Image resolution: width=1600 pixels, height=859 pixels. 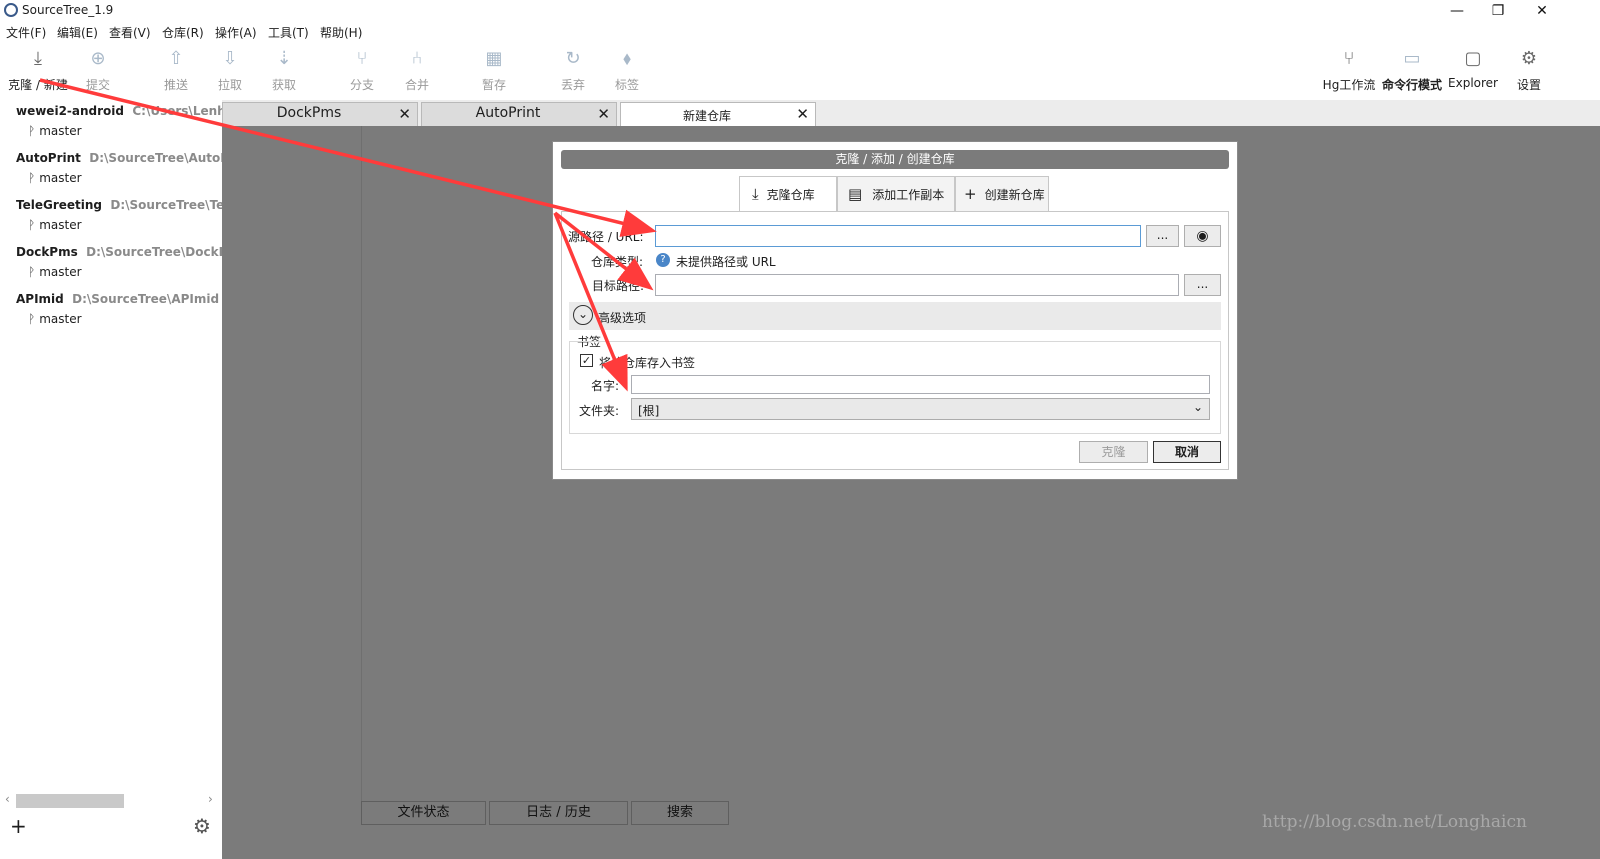 What do you see at coordinates (98, 72) in the screenshot?
I see `commit-button: ⊕ 提交` at bounding box center [98, 72].